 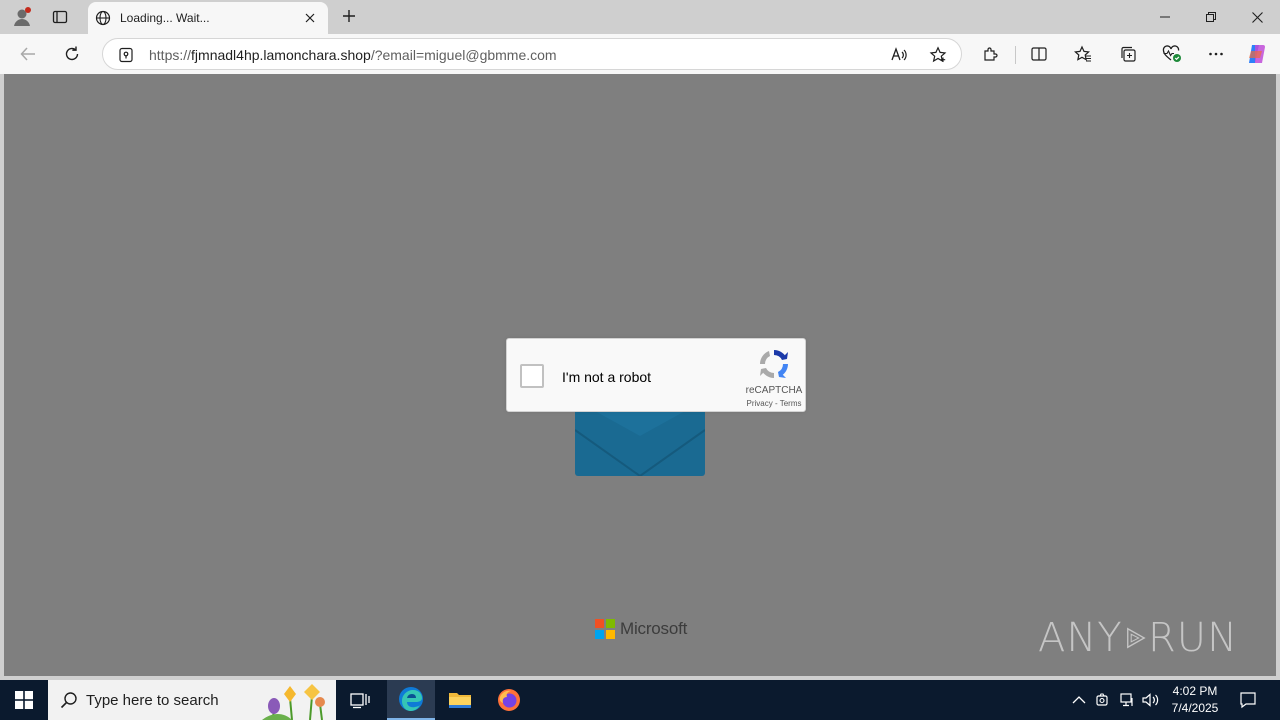 I want to click on task-view-icon, so click(x=360, y=701).